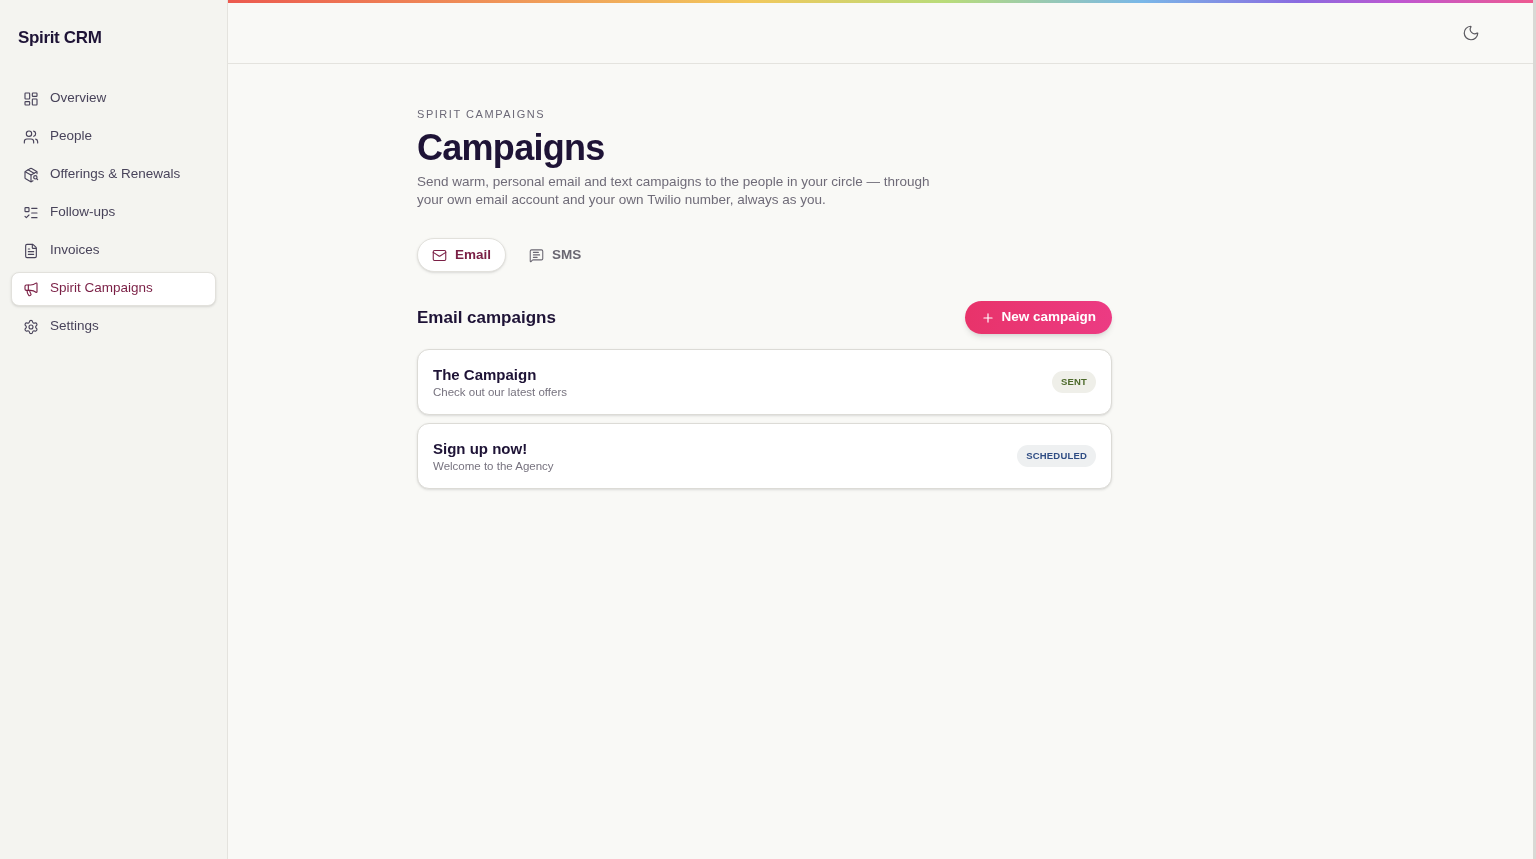 The height and width of the screenshot is (859, 1536). What do you see at coordinates (31, 212) in the screenshot?
I see `checklist-icon` at bounding box center [31, 212].